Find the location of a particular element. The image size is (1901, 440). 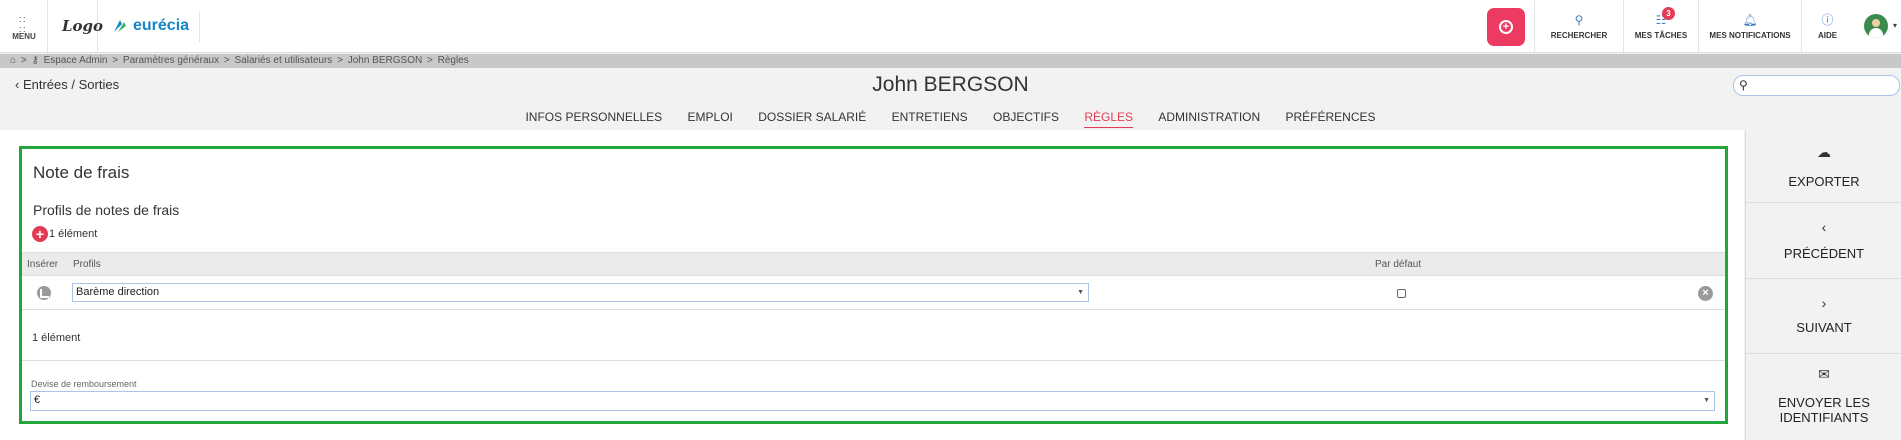

column-header-default: Par défaut is located at coordinates (1398, 264).